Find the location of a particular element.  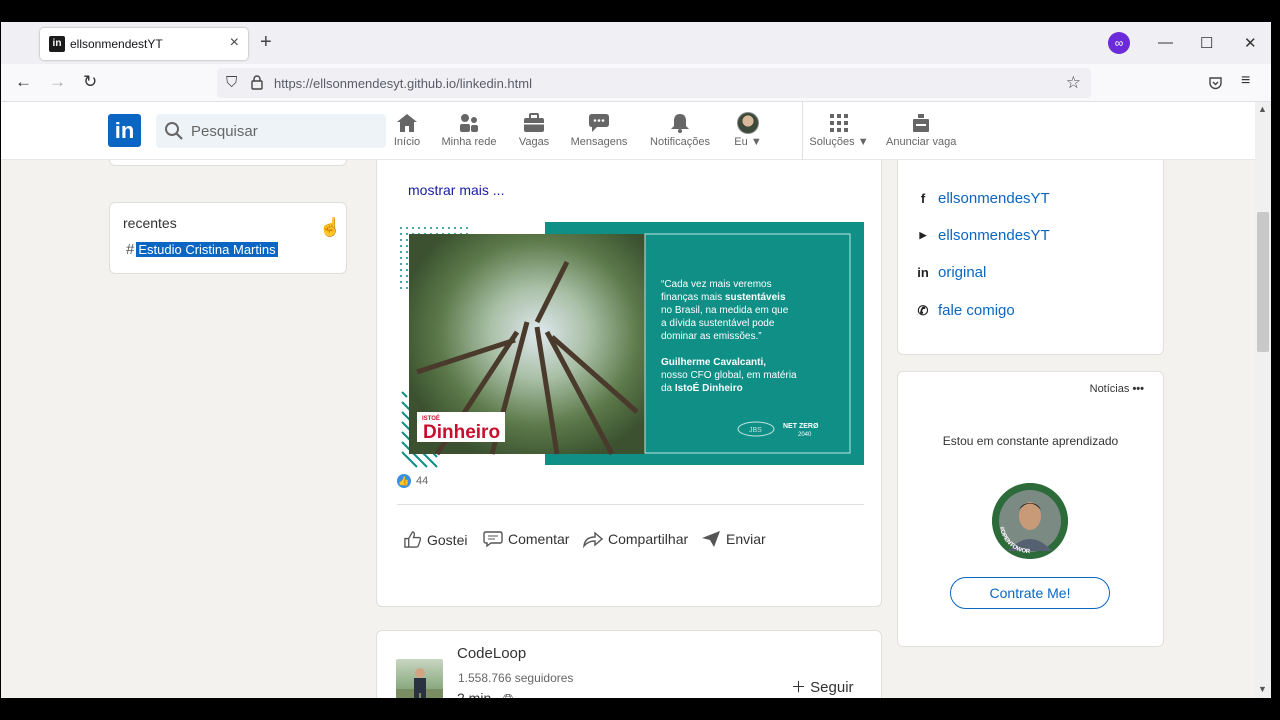

nav-anunciar-vaga: Anunciar vaga is located at coordinates (921, 130).